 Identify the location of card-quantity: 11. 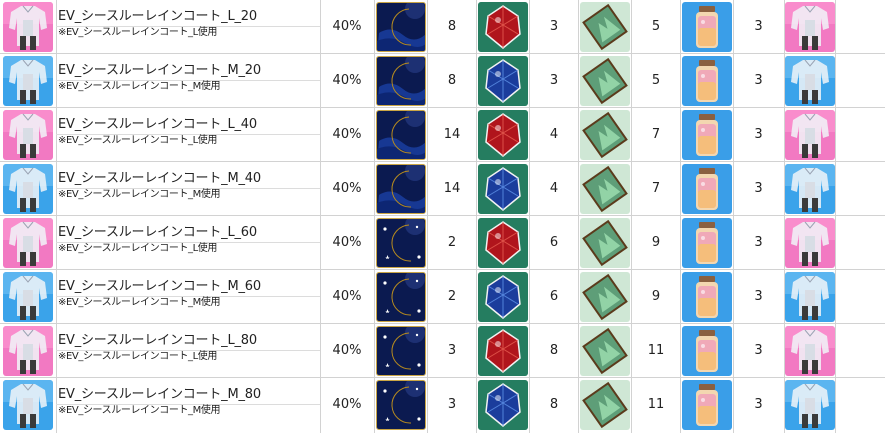
(656, 350).